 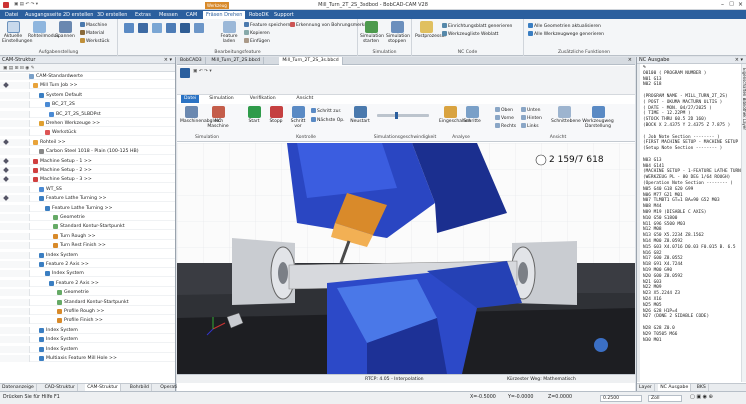 What do you see at coordinates (87, 321) in the screenshot?
I see `tree-item: Profile Finish >>` at bounding box center [87, 321].